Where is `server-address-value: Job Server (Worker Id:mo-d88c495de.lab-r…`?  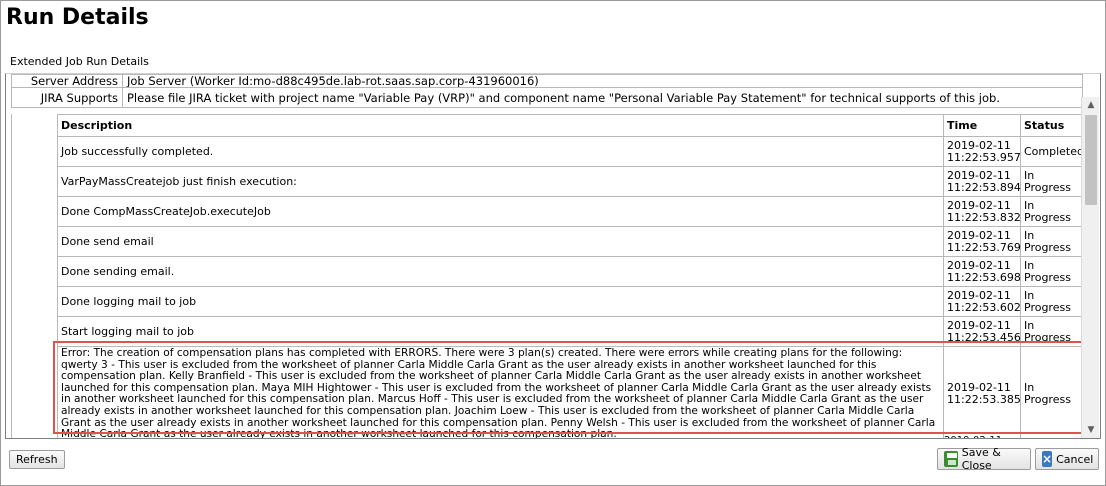 server-address-value: Job Server (Worker Id:mo-d88c495de.lab-r… is located at coordinates (602, 81).